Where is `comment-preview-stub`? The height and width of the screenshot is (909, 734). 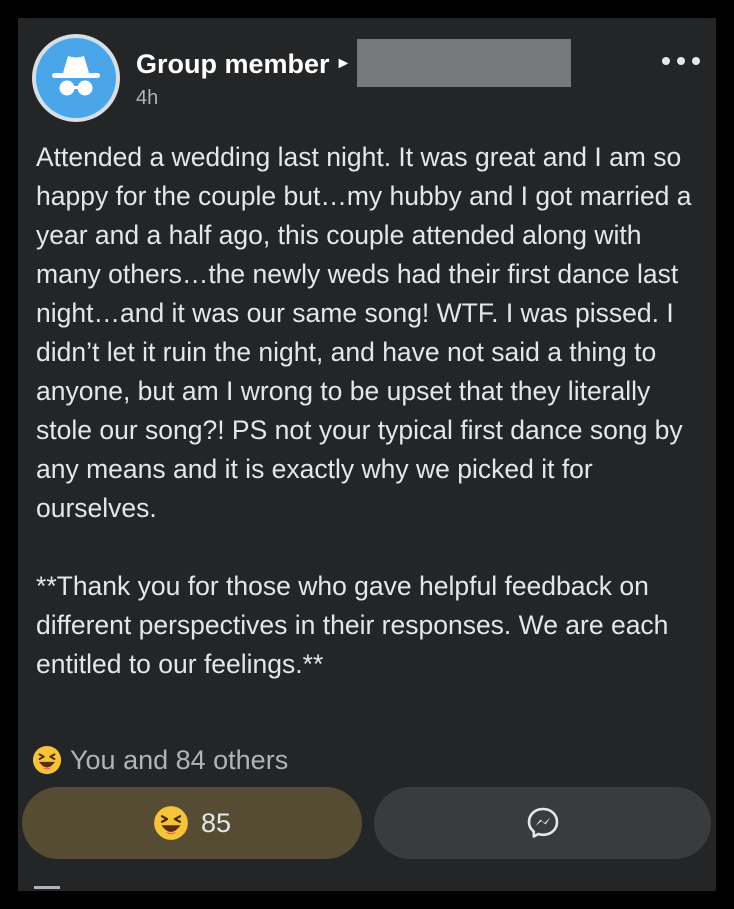
comment-preview-stub is located at coordinates (47, 887).